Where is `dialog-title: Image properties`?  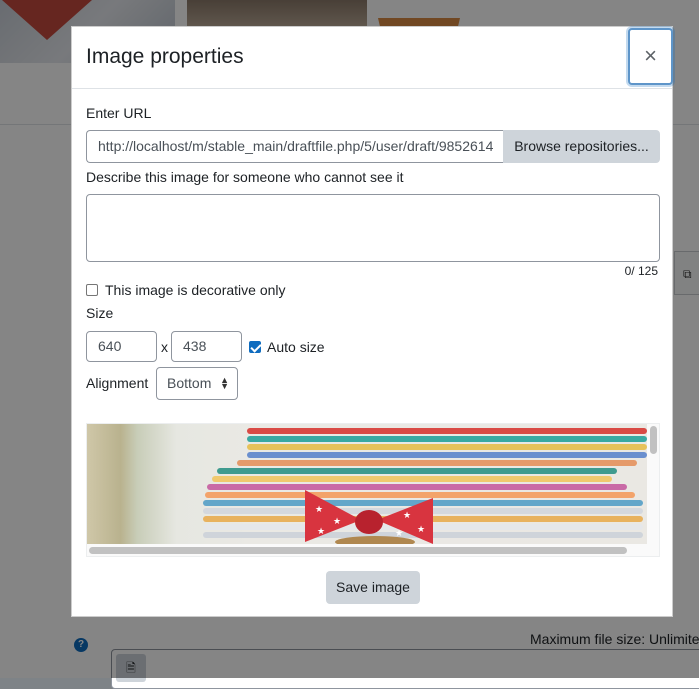
dialog-title: Image properties is located at coordinates (165, 56).